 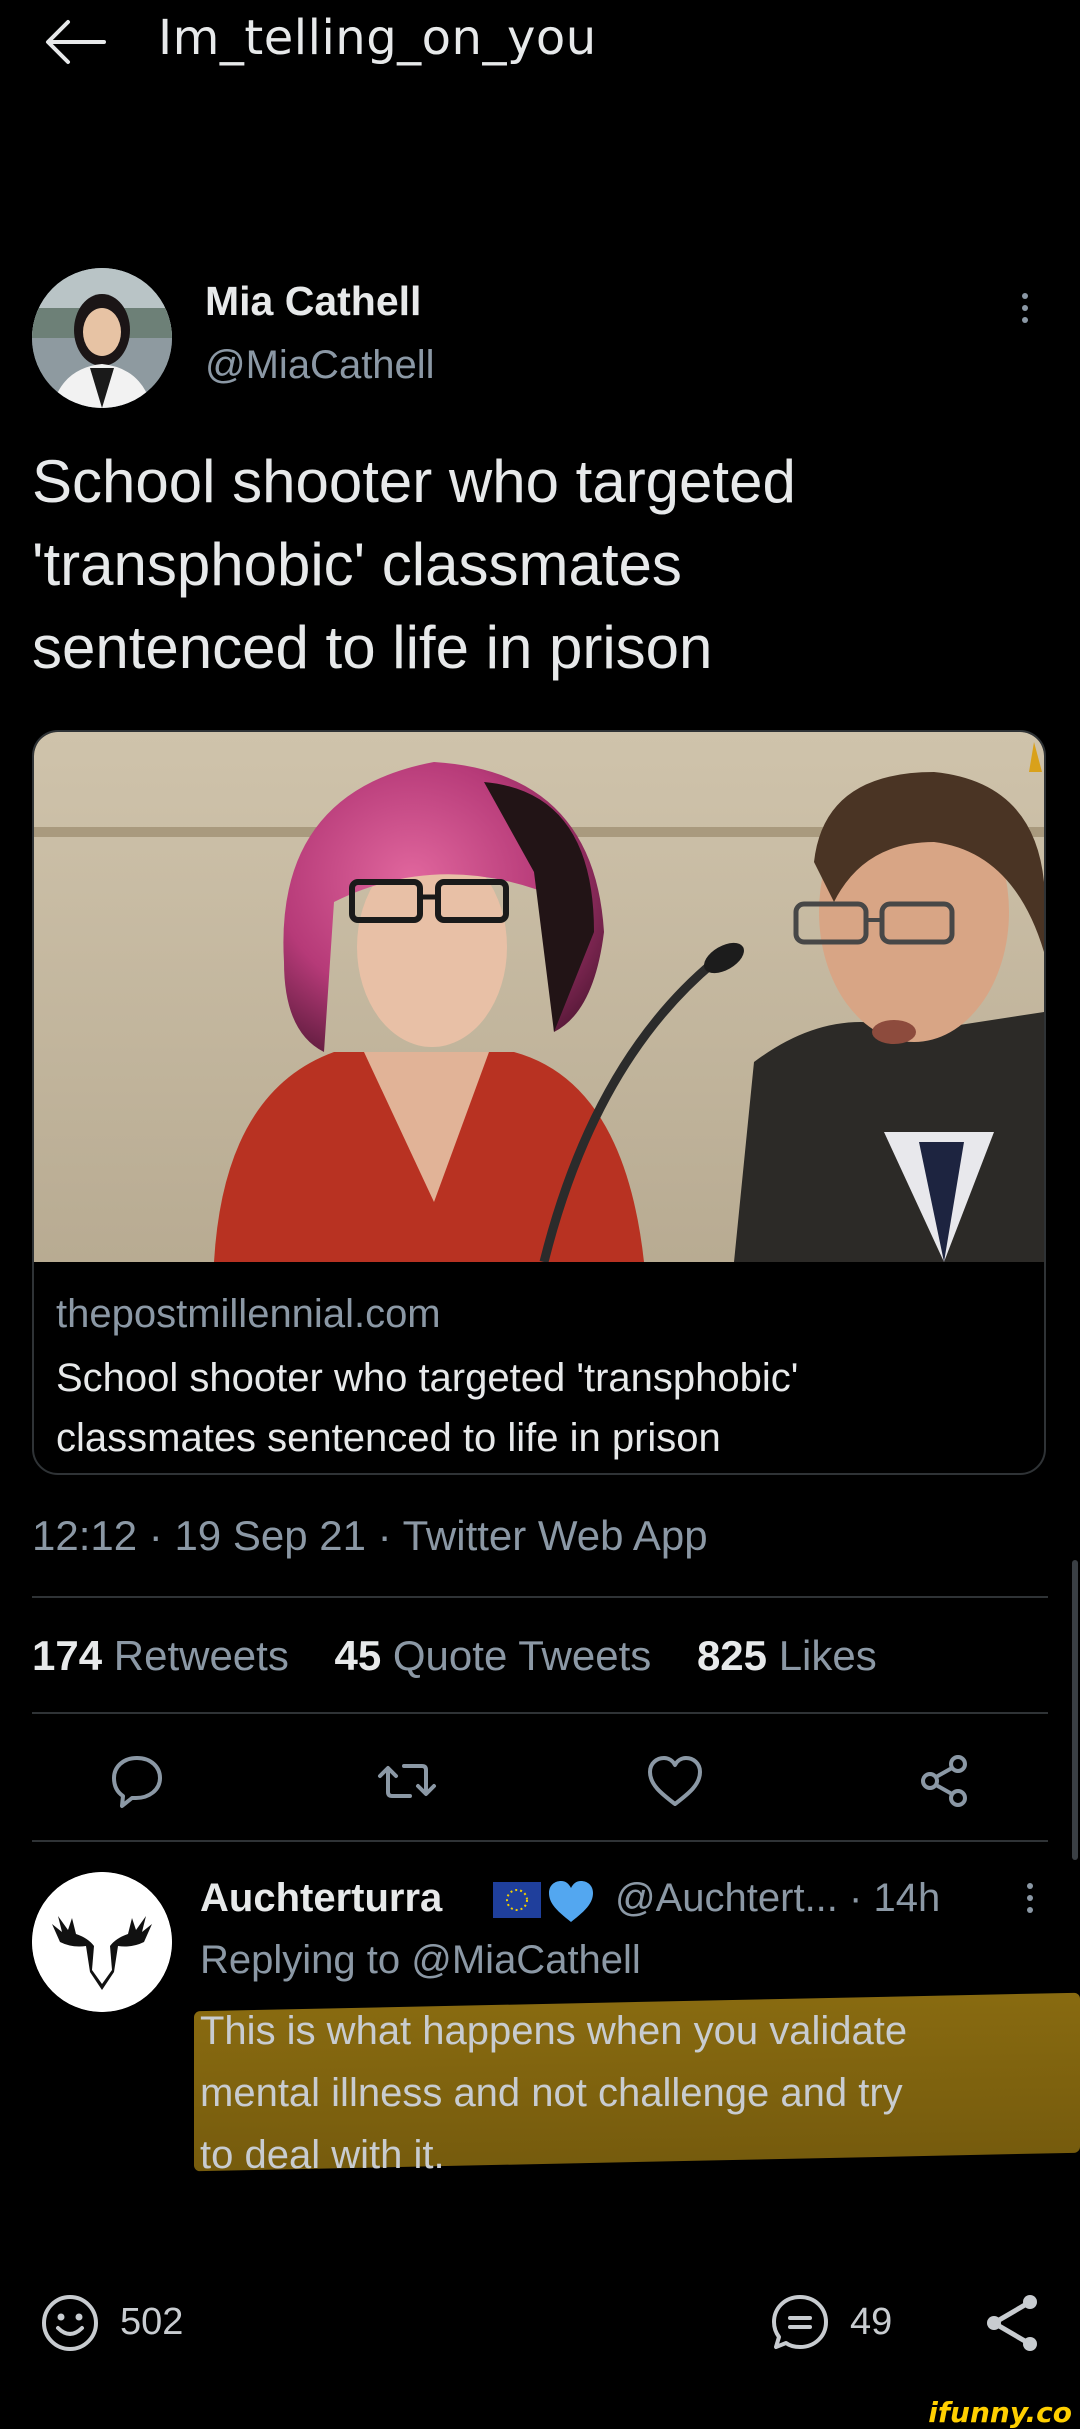 What do you see at coordinates (517, 1900) in the screenshot?
I see `eu-flag-icon` at bounding box center [517, 1900].